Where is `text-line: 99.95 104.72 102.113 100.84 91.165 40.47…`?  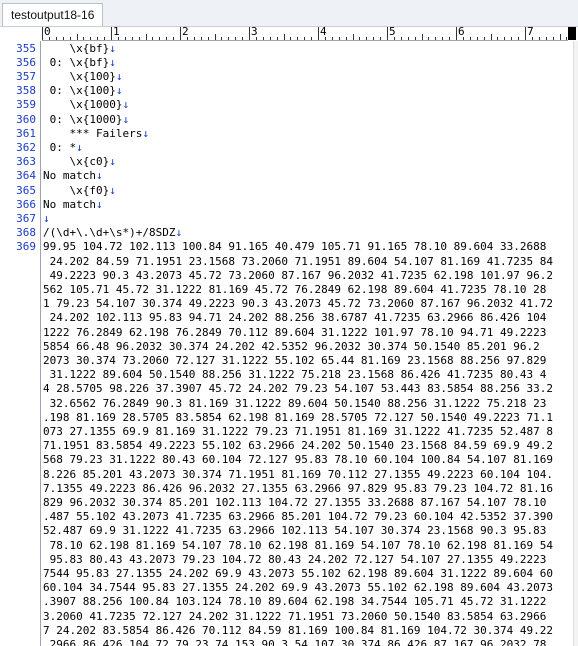
text-line: 99.95 104.72 102.113 100.84 91.165 40.47… is located at coordinates (294, 247).